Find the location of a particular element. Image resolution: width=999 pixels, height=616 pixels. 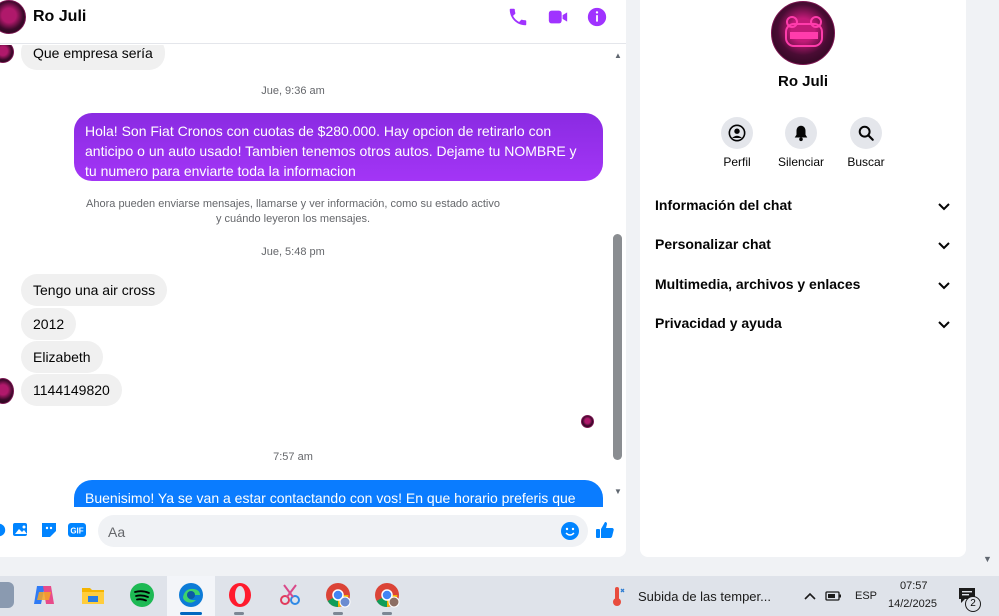

message-incoming: 2012 is located at coordinates (49, 324).